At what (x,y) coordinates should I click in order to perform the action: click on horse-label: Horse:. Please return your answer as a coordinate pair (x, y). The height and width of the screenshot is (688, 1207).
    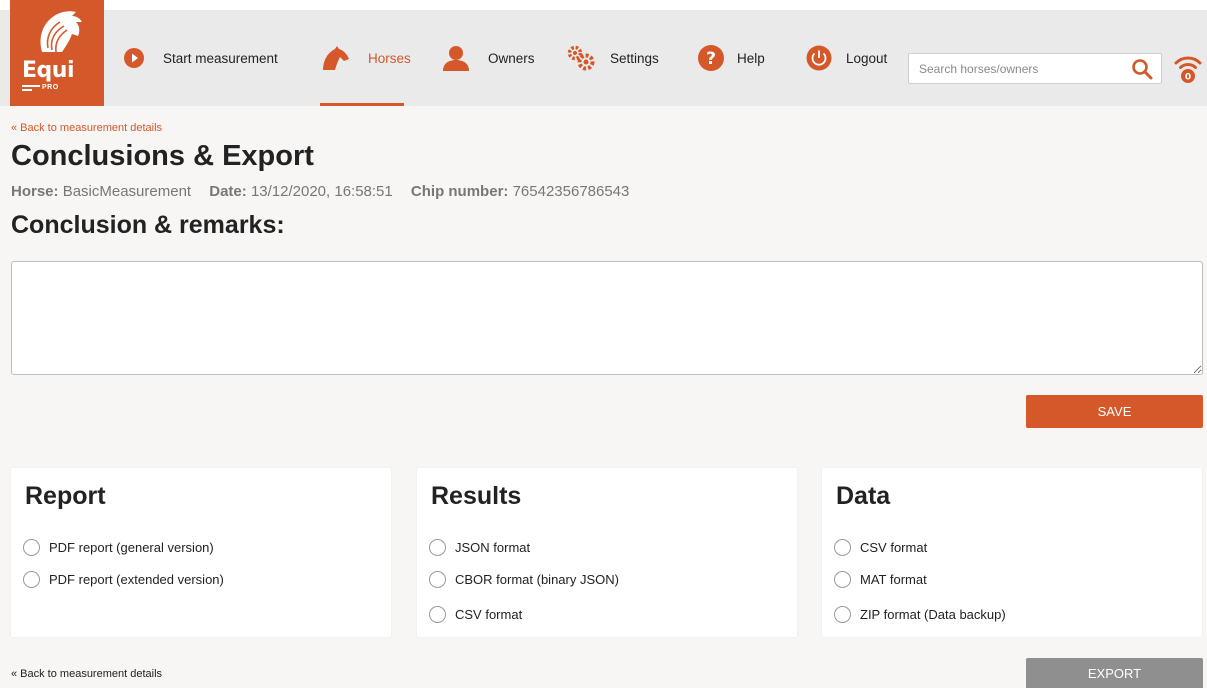
    Looking at the image, I should click on (35, 191).